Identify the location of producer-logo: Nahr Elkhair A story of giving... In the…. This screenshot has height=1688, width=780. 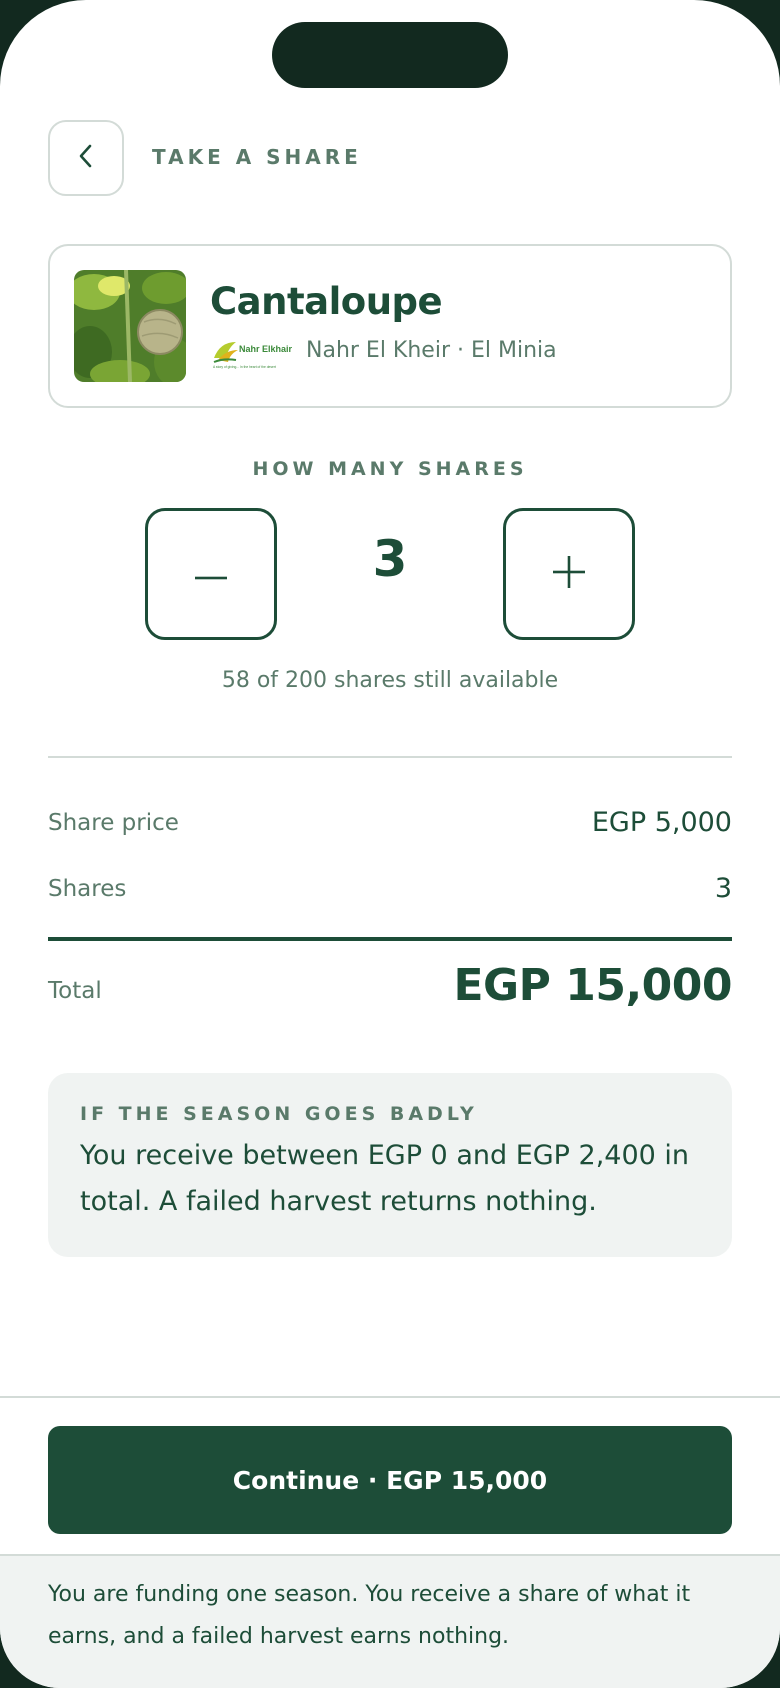
(252, 353).